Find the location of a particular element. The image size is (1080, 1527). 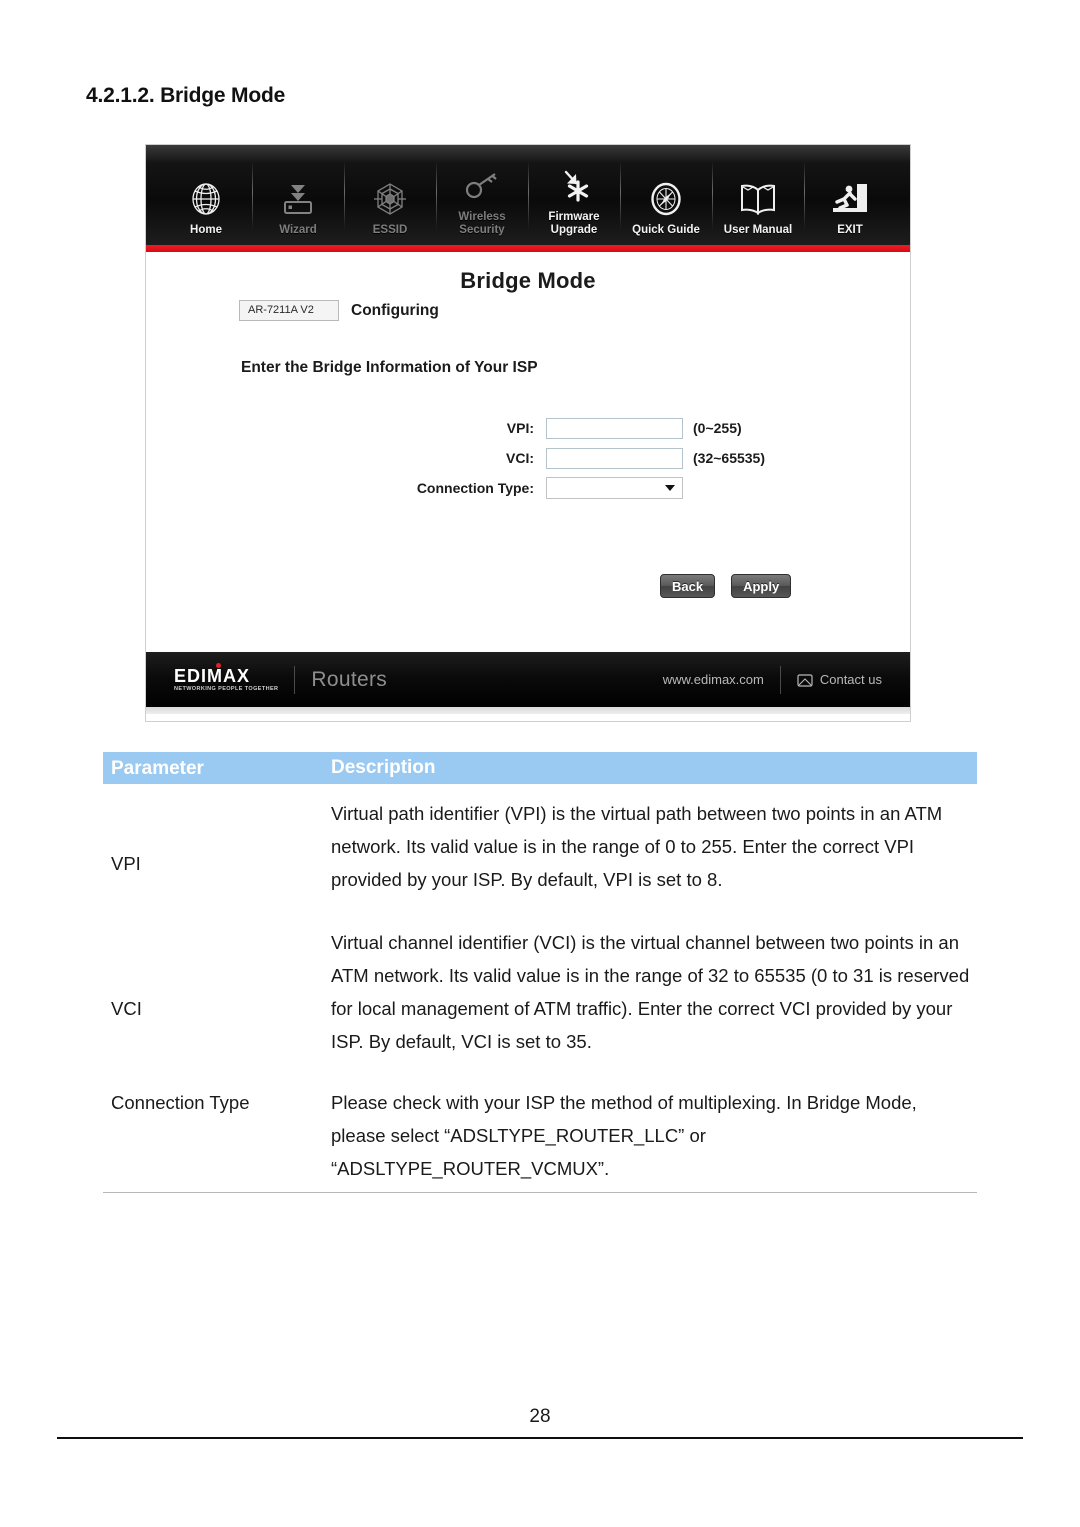

accent-bar is located at coordinates (528, 248).